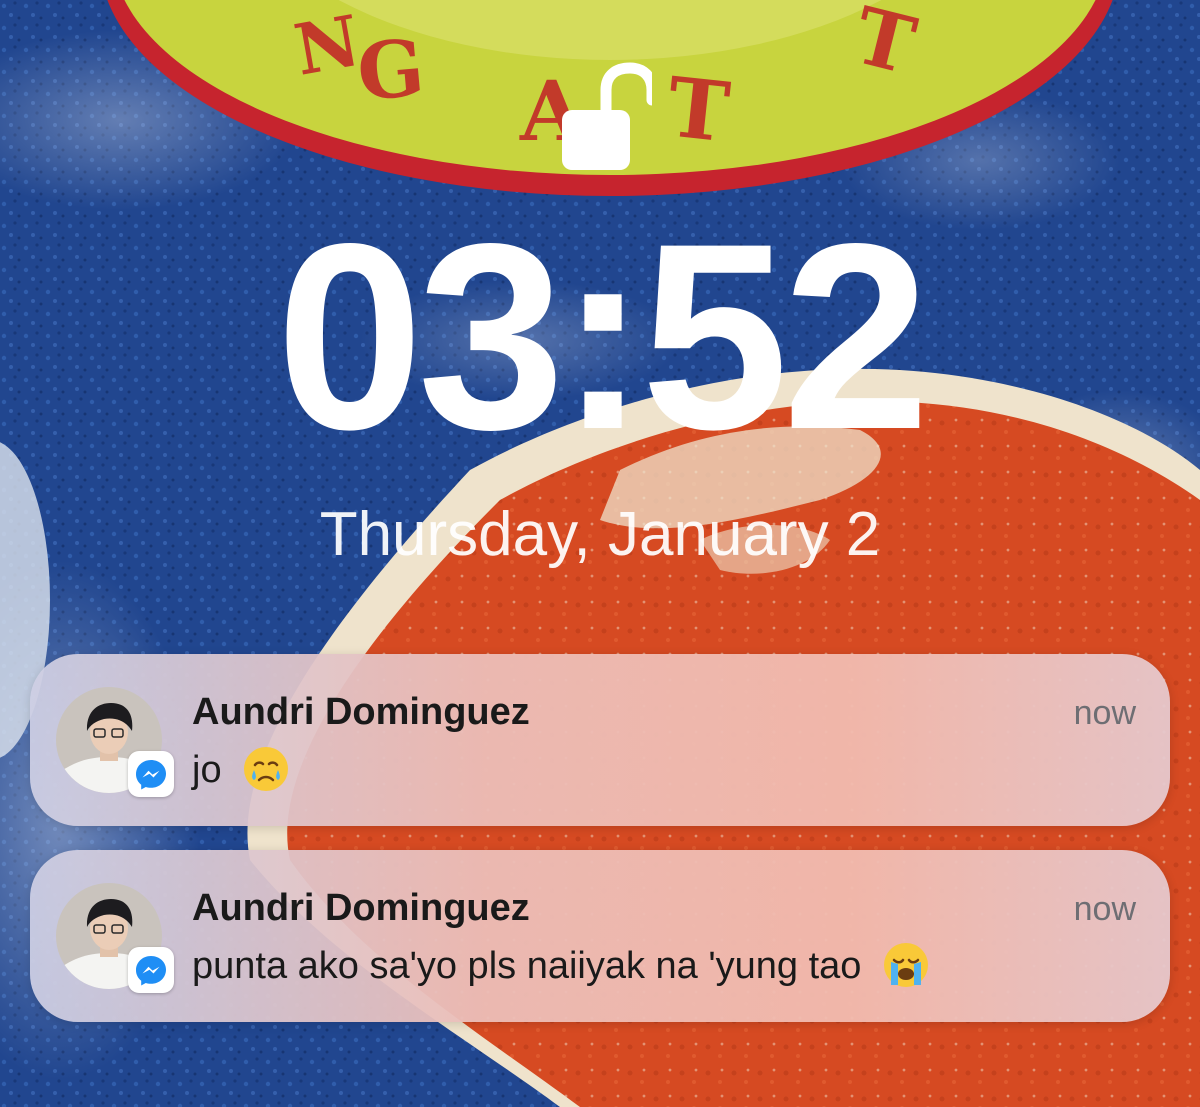  Describe the element at coordinates (603, 337) in the screenshot. I see `lock-screen-clock: 03:52` at that location.